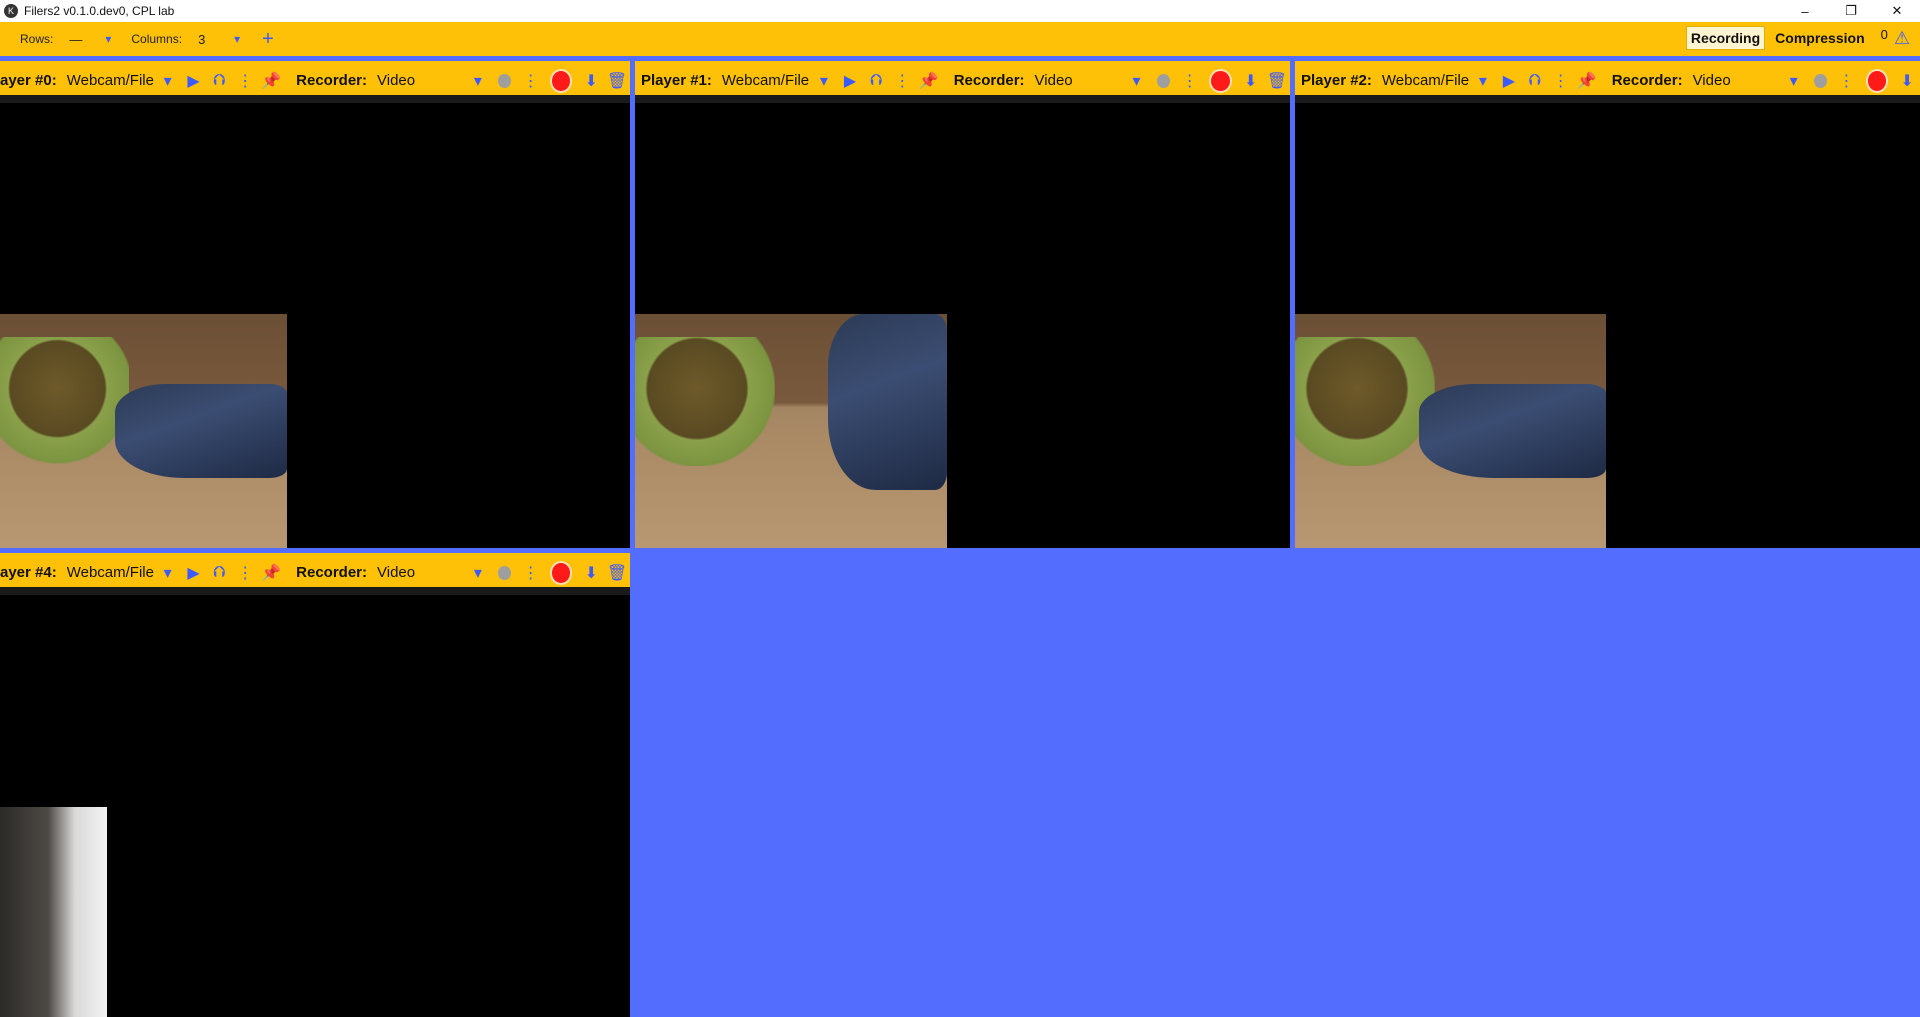 The height and width of the screenshot is (1017, 1920). What do you see at coordinates (1725, 38) in the screenshot?
I see `recording-tab: Recording` at bounding box center [1725, 38].